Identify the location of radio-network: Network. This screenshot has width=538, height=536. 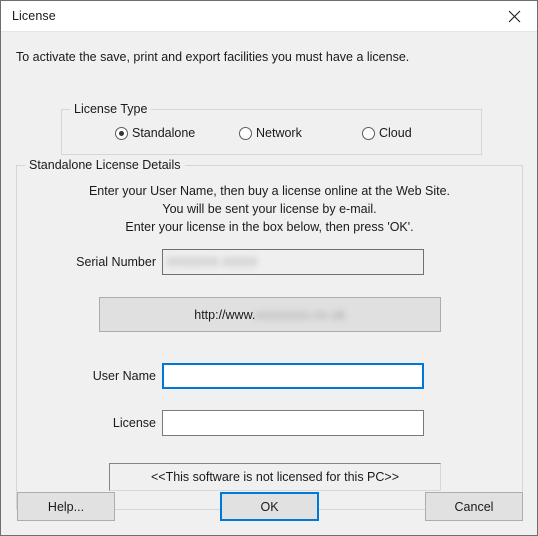
(270, 133).